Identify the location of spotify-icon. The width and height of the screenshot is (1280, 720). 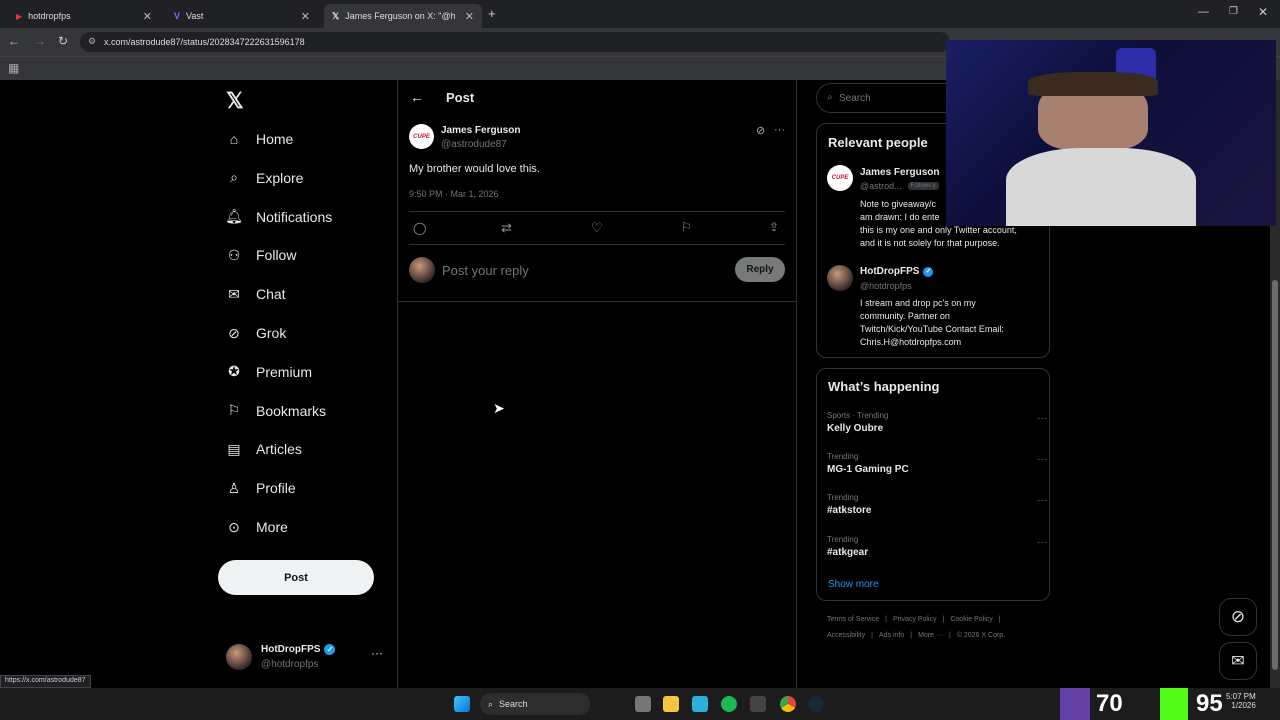
(729, 704).